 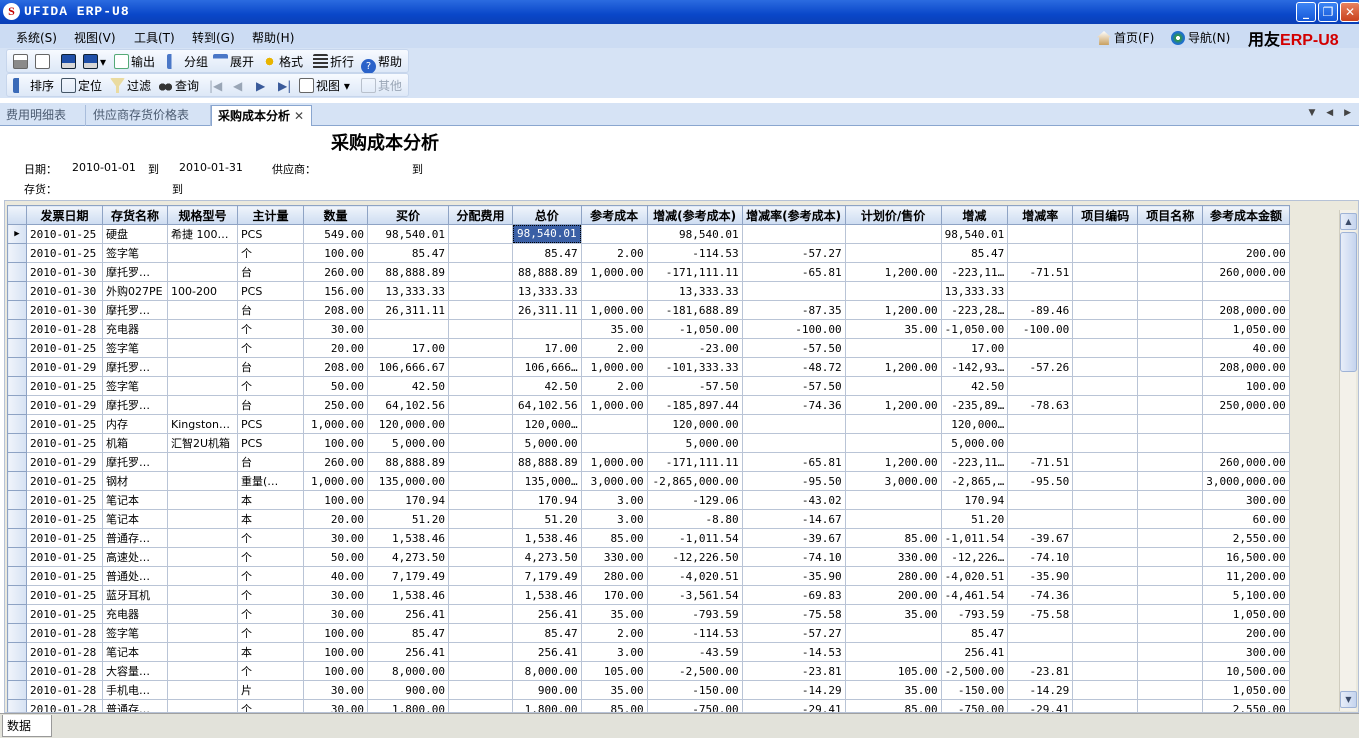 I want to click on table-cell: 300.00, so click(x=1246, y=500).